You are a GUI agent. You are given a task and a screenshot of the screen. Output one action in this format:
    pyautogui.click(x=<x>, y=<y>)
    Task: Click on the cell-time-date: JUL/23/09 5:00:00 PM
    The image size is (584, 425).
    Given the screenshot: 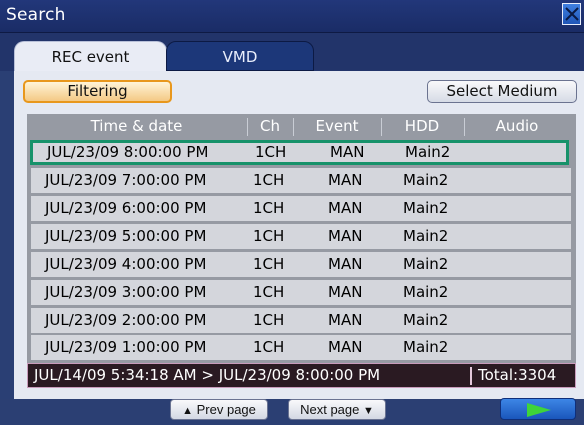 What is the action you would take?
    pyautogui.click(x=126, y=236)
    